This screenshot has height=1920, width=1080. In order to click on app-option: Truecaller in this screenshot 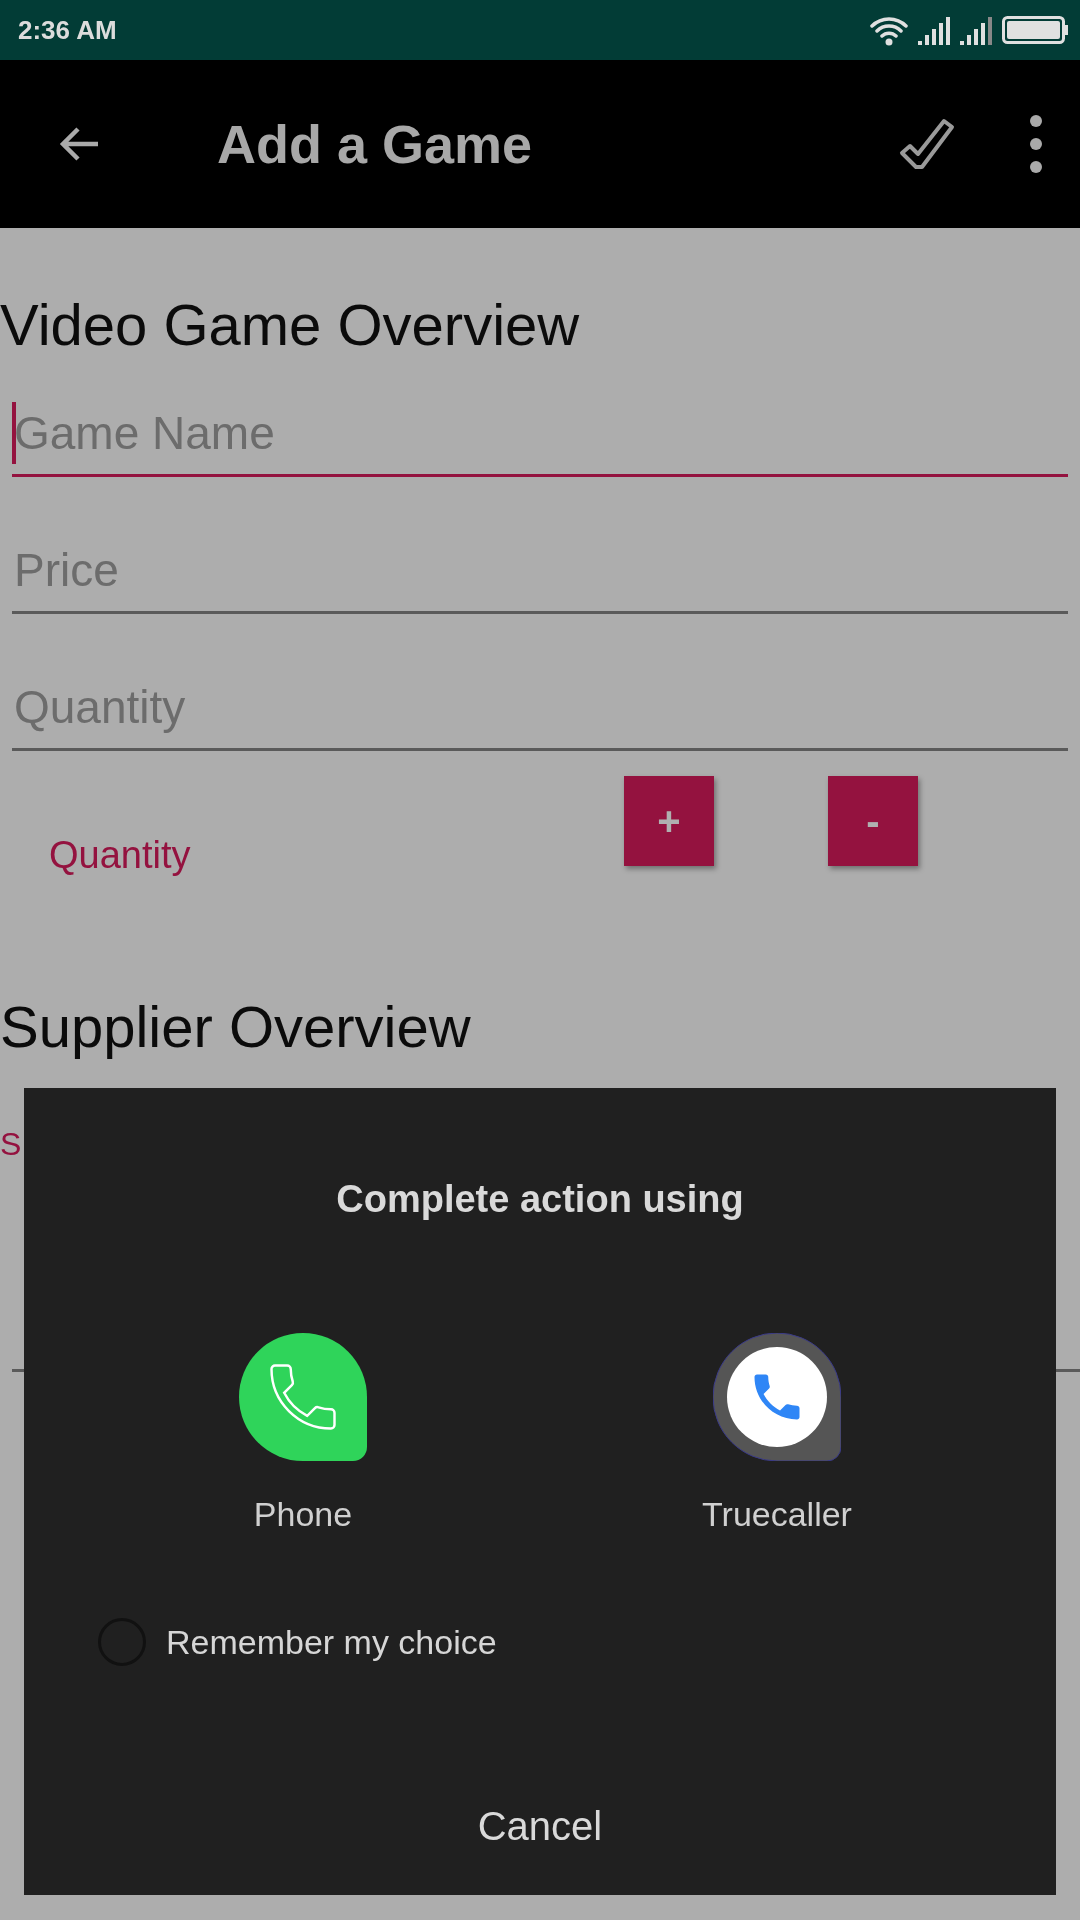, I will do `click(777, 1433)`.